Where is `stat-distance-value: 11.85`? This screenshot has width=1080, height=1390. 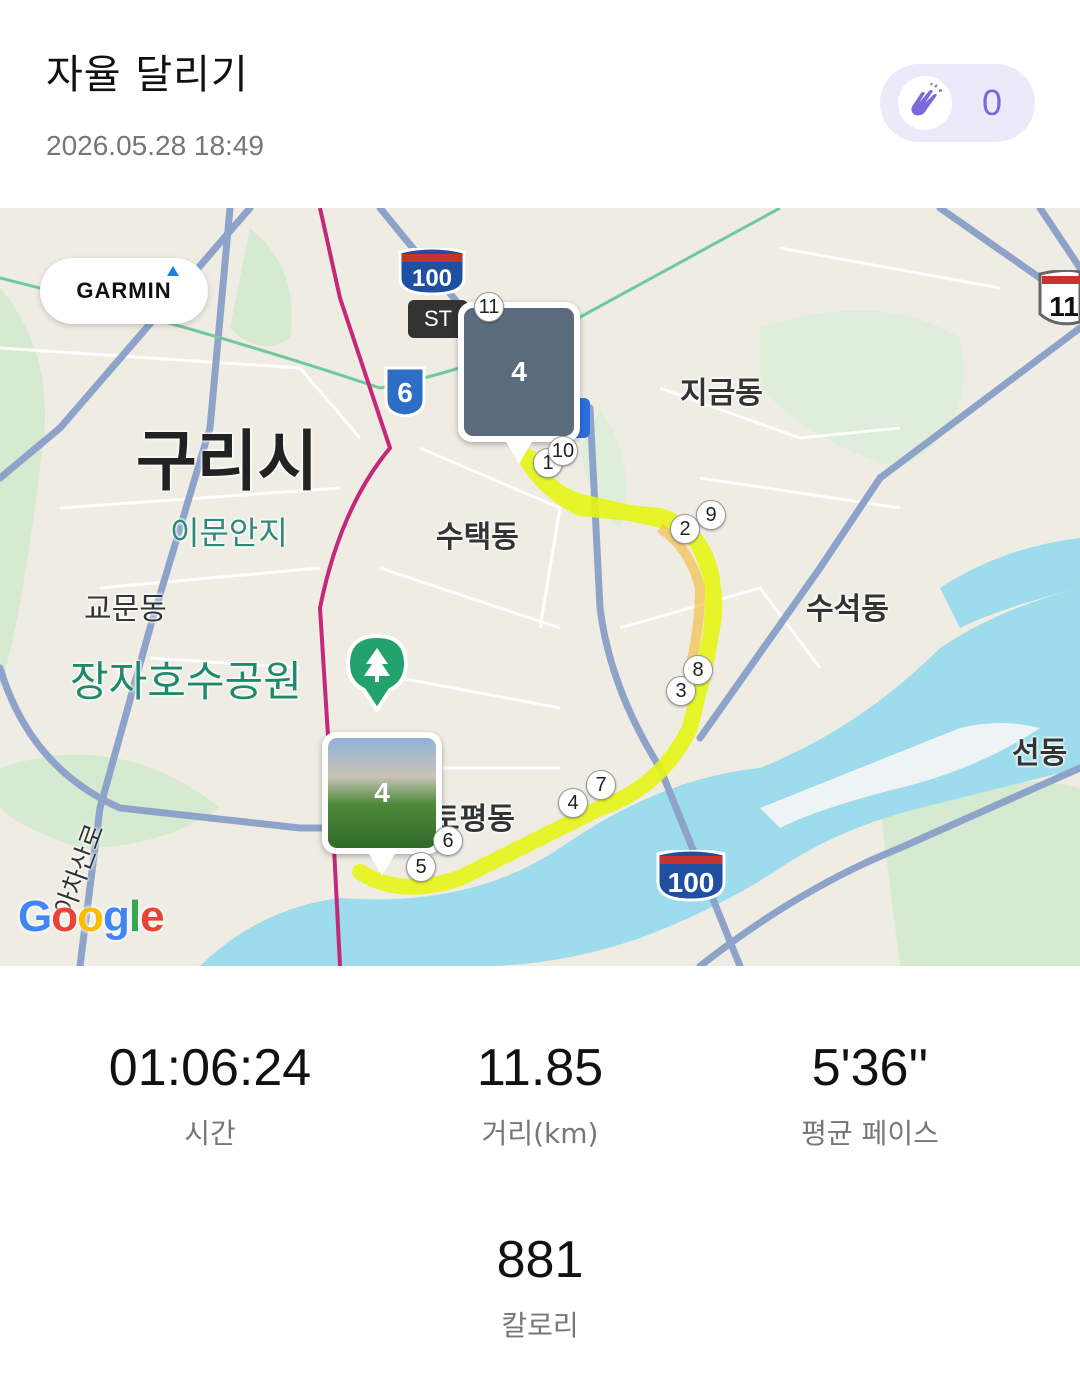
stat-distance-value: 11.85 is located at coordinates (540, 1068).